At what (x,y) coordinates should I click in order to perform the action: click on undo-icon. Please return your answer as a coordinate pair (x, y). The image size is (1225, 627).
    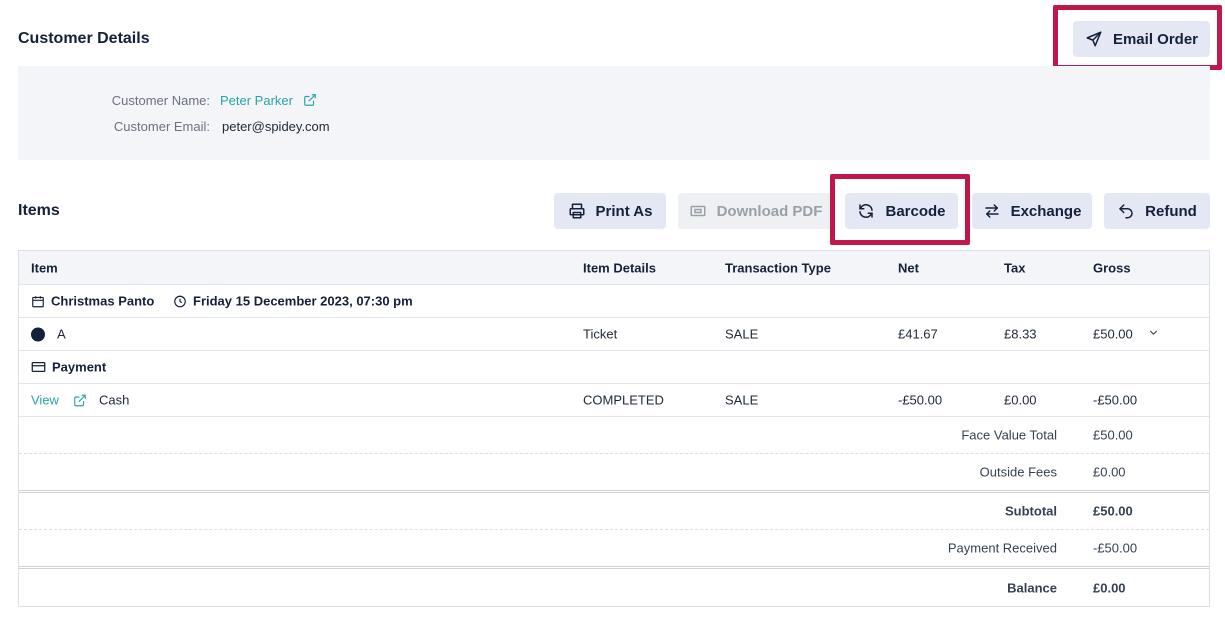
    Looking at the image, I should click on (1126, 211).